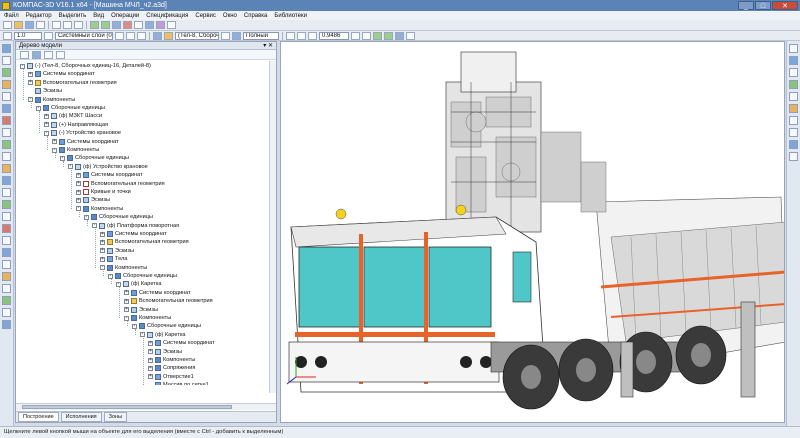  Describe the element at coordinates (793, 144) in the screenshot. I see `show-icon` at that location.